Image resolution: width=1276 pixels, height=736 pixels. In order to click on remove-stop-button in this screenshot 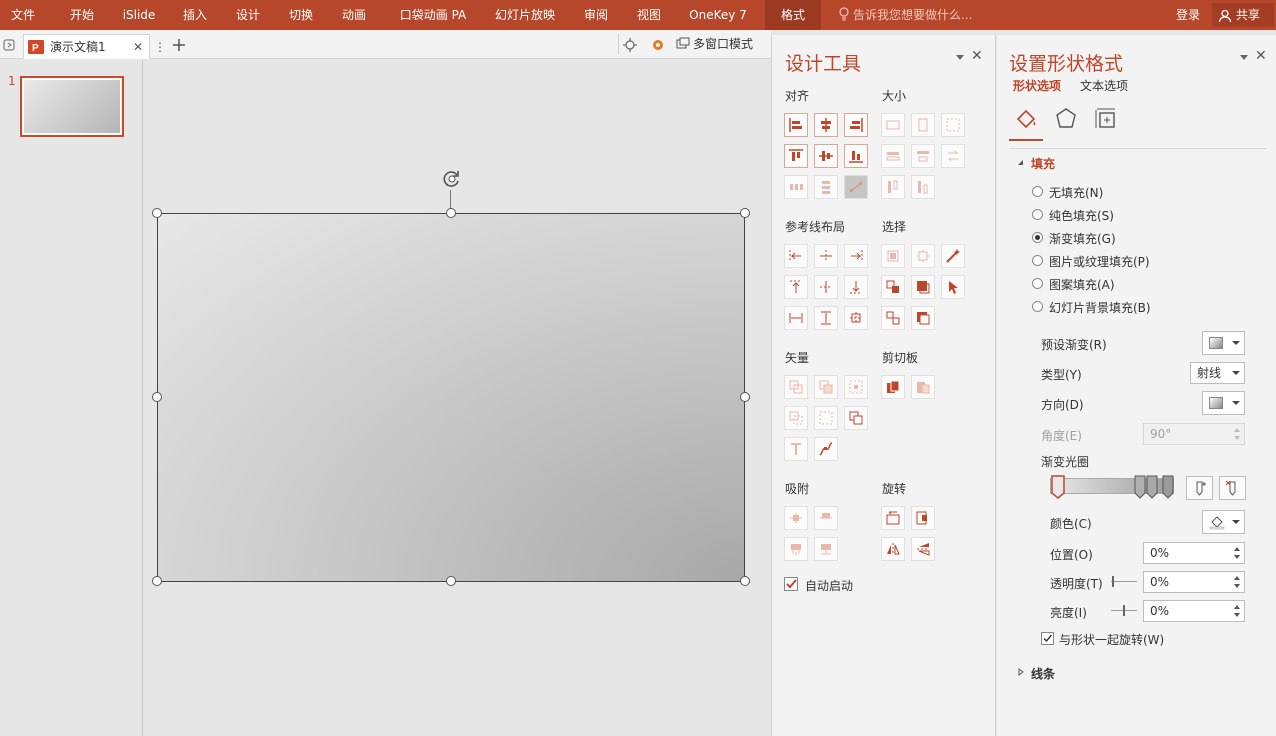, I will do `click(1232, 488)`.